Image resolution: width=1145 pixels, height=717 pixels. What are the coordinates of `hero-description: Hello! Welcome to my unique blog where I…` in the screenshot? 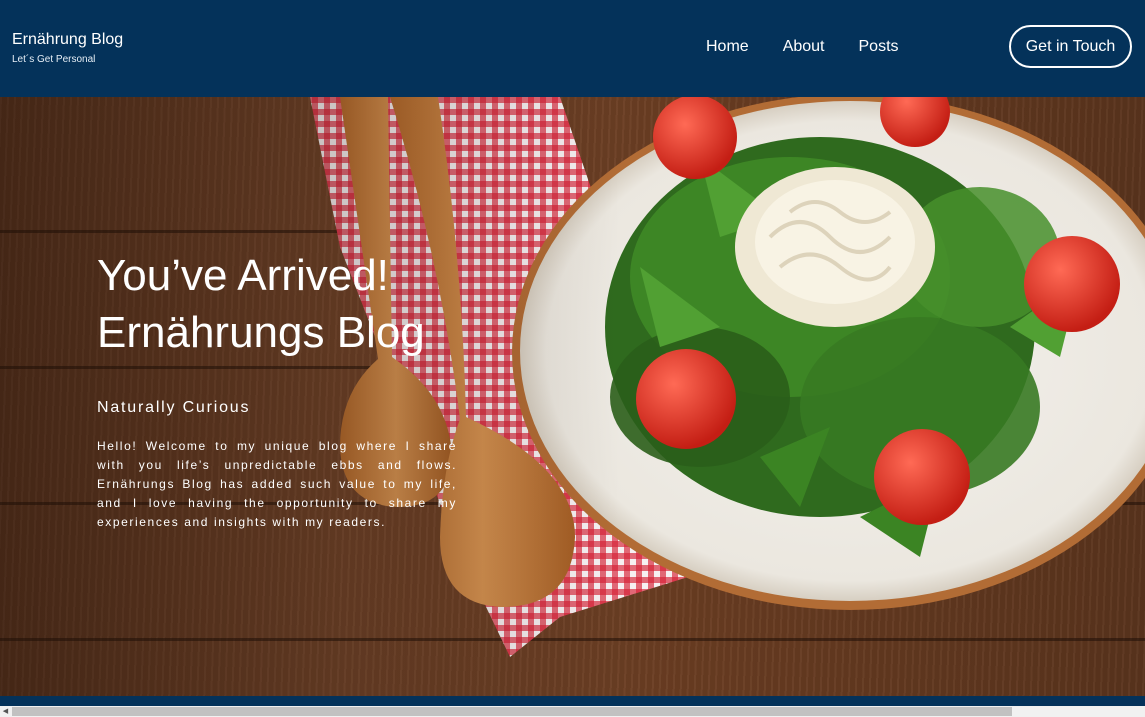 It's located at (277, 484).